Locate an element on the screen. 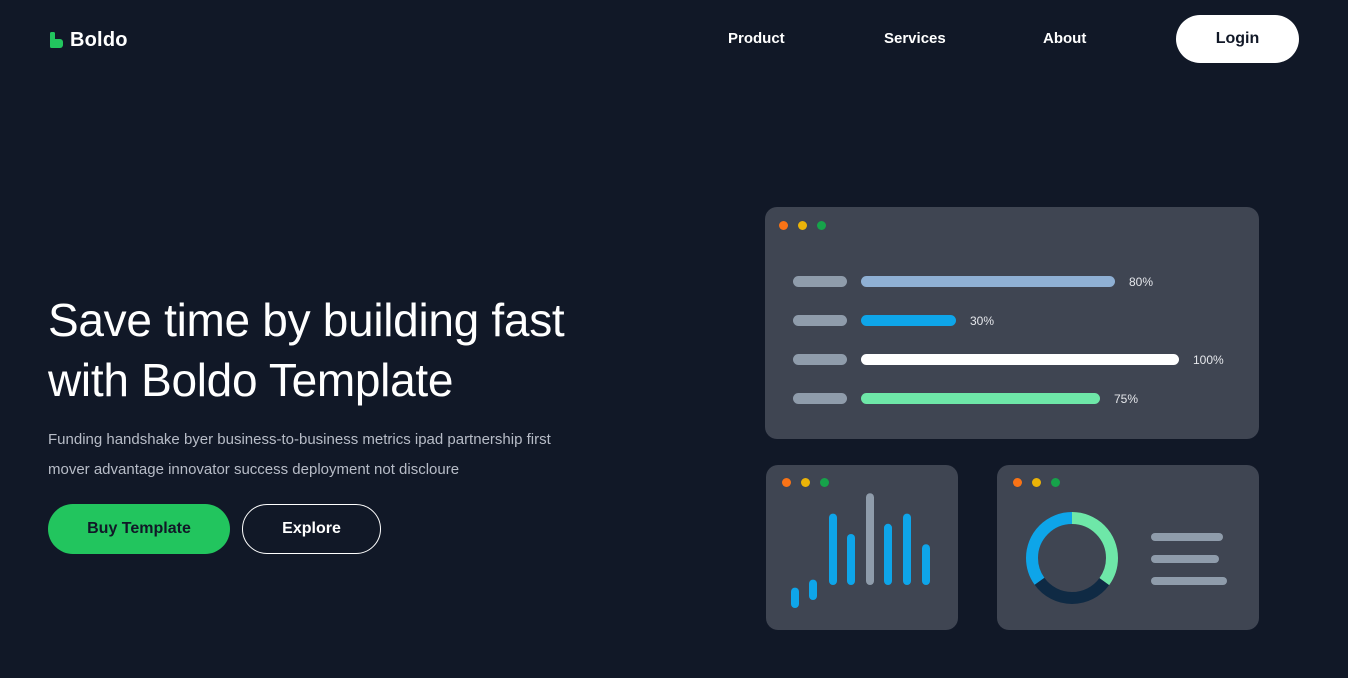 This screenshot has width=1348, height=678. window-dots is located at coordinates (802, 225).